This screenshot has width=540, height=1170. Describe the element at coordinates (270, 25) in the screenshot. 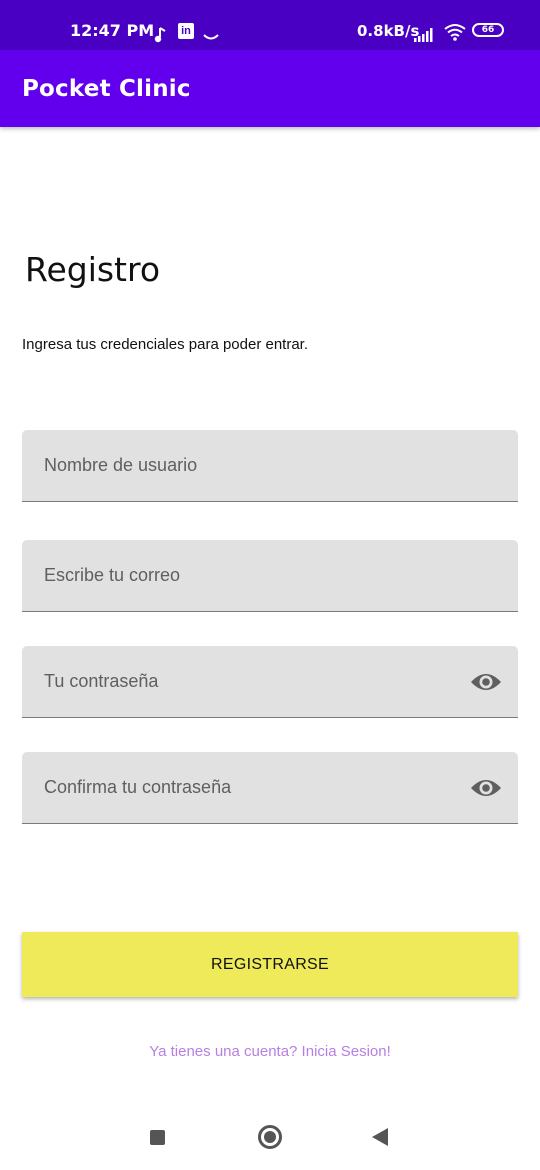

I see `status-bar: 12:47 PM in 0.8kB/s 66` at that location.